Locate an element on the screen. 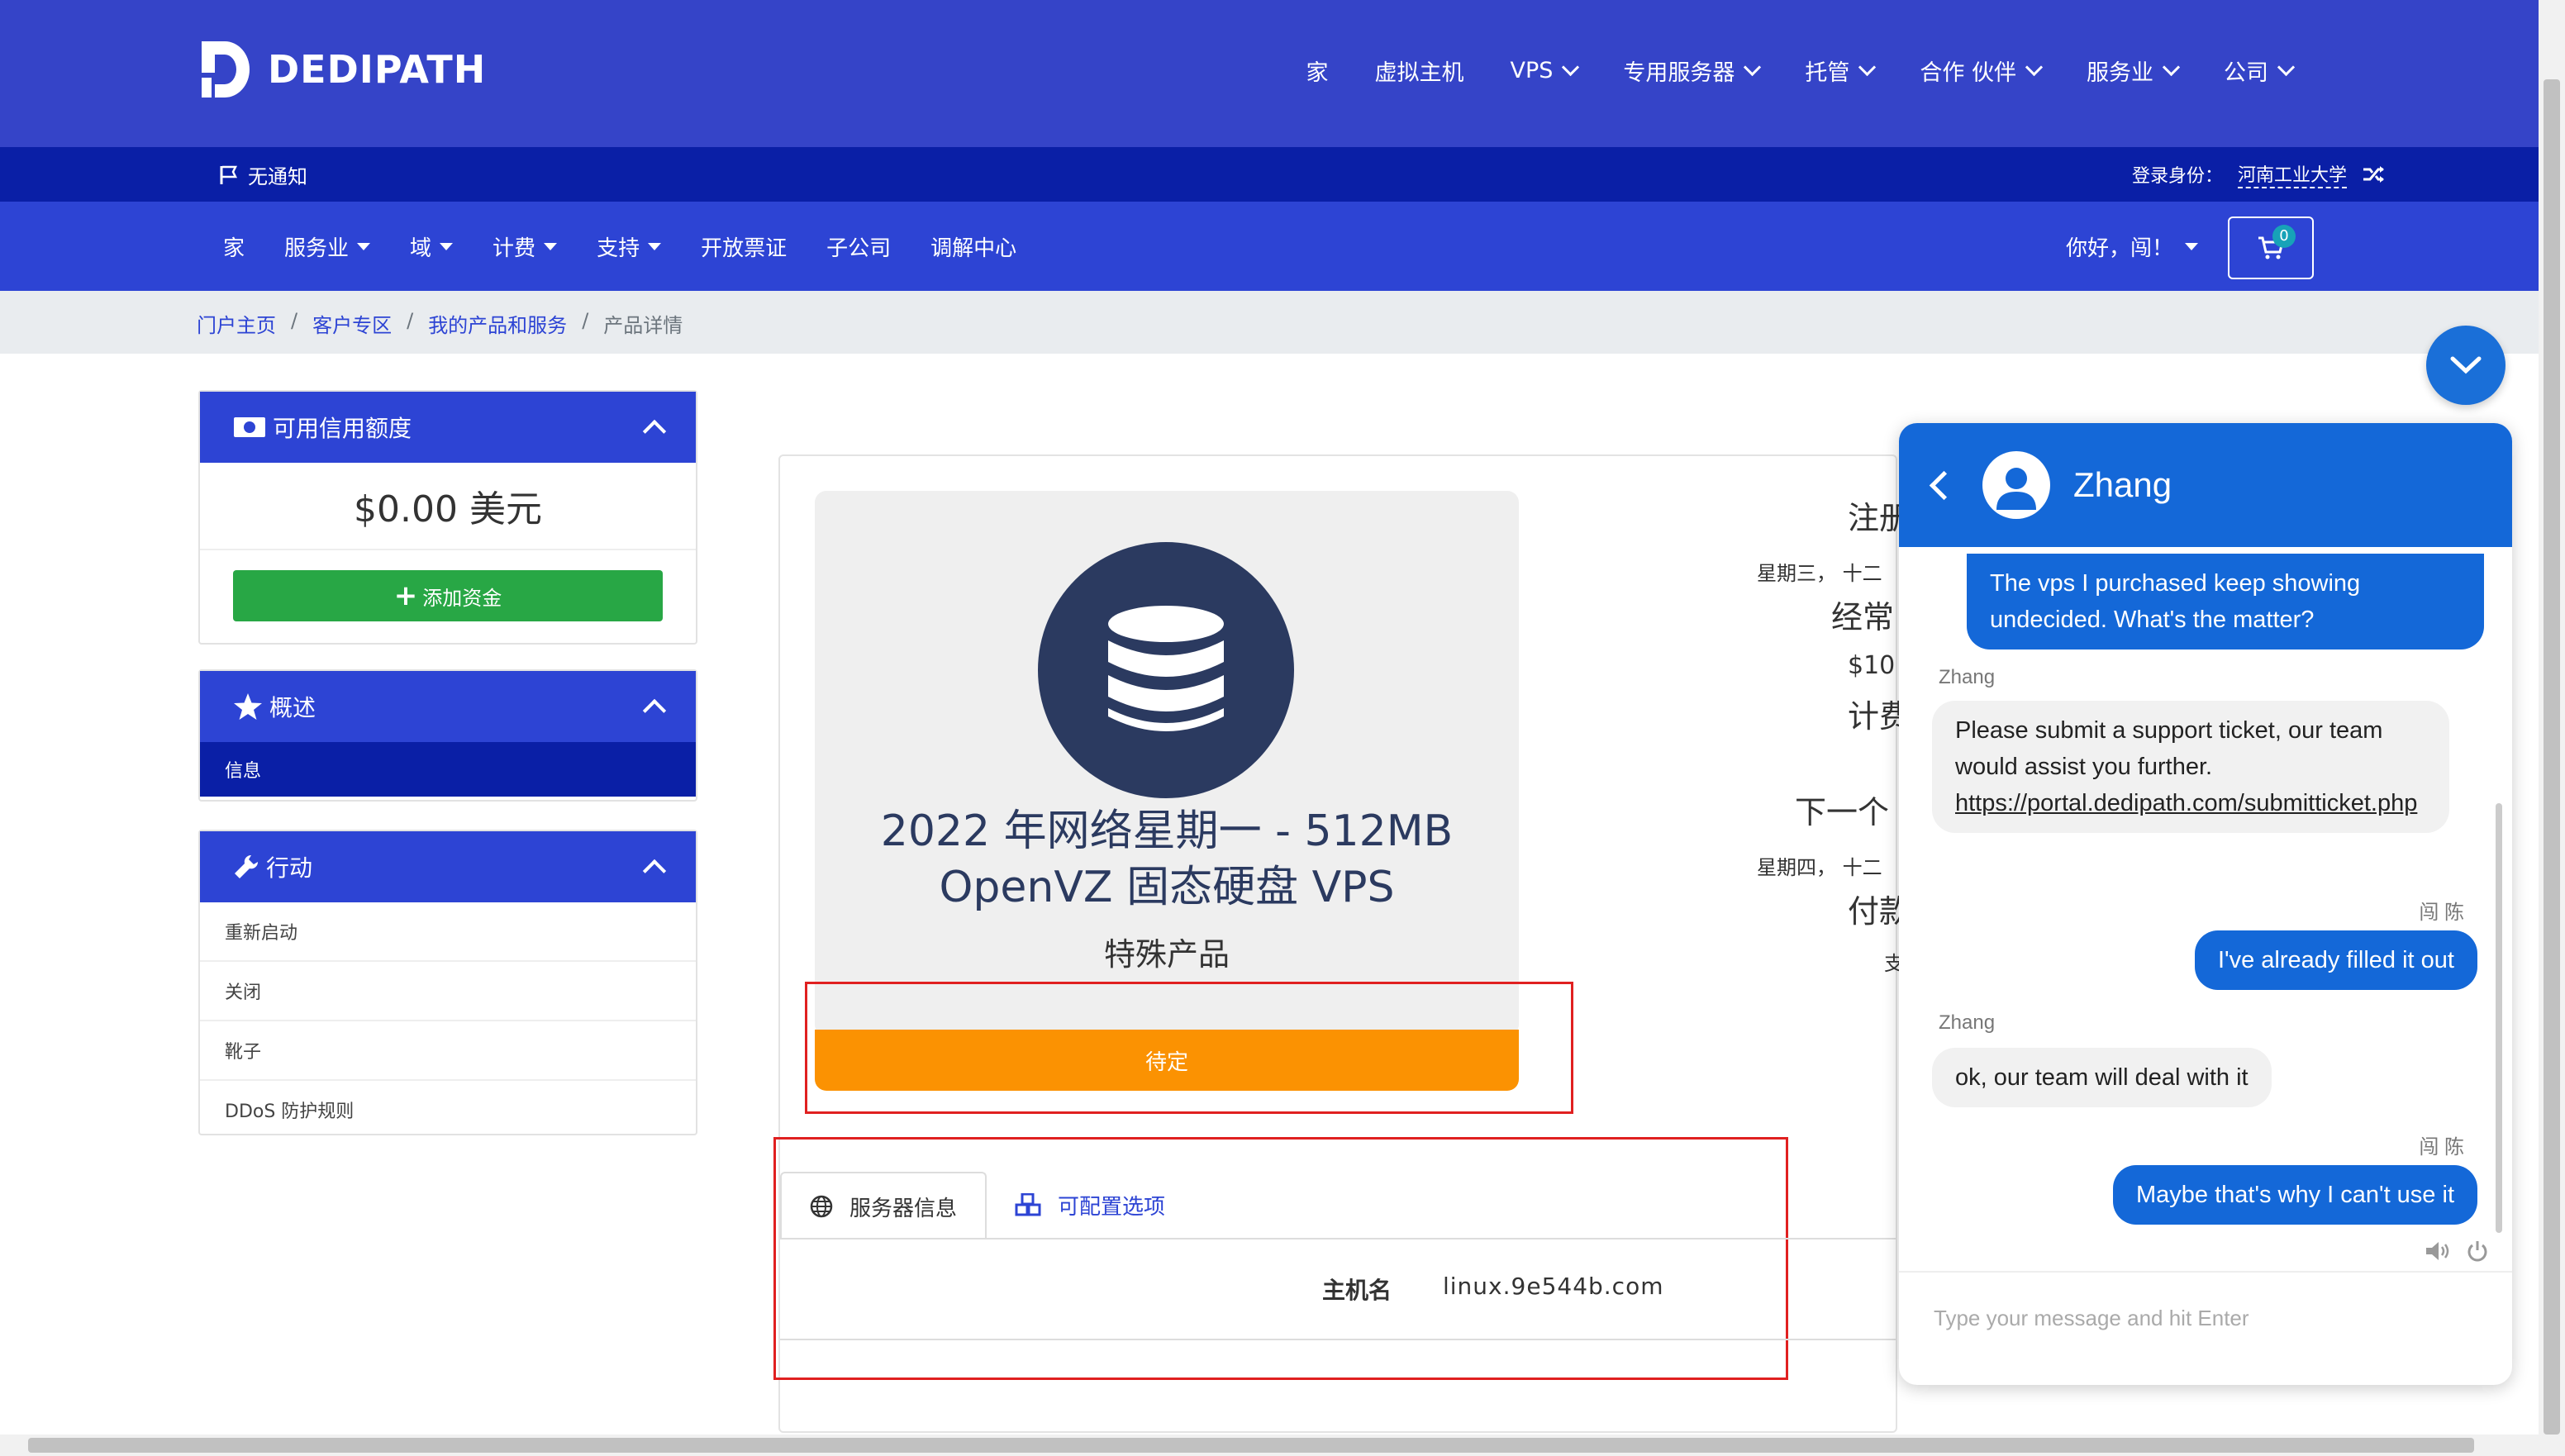  breadcrumb: 门户主页 / 客户专区 / 我的产品和服务 / 产品详情 is located at coordinates (440, 323).